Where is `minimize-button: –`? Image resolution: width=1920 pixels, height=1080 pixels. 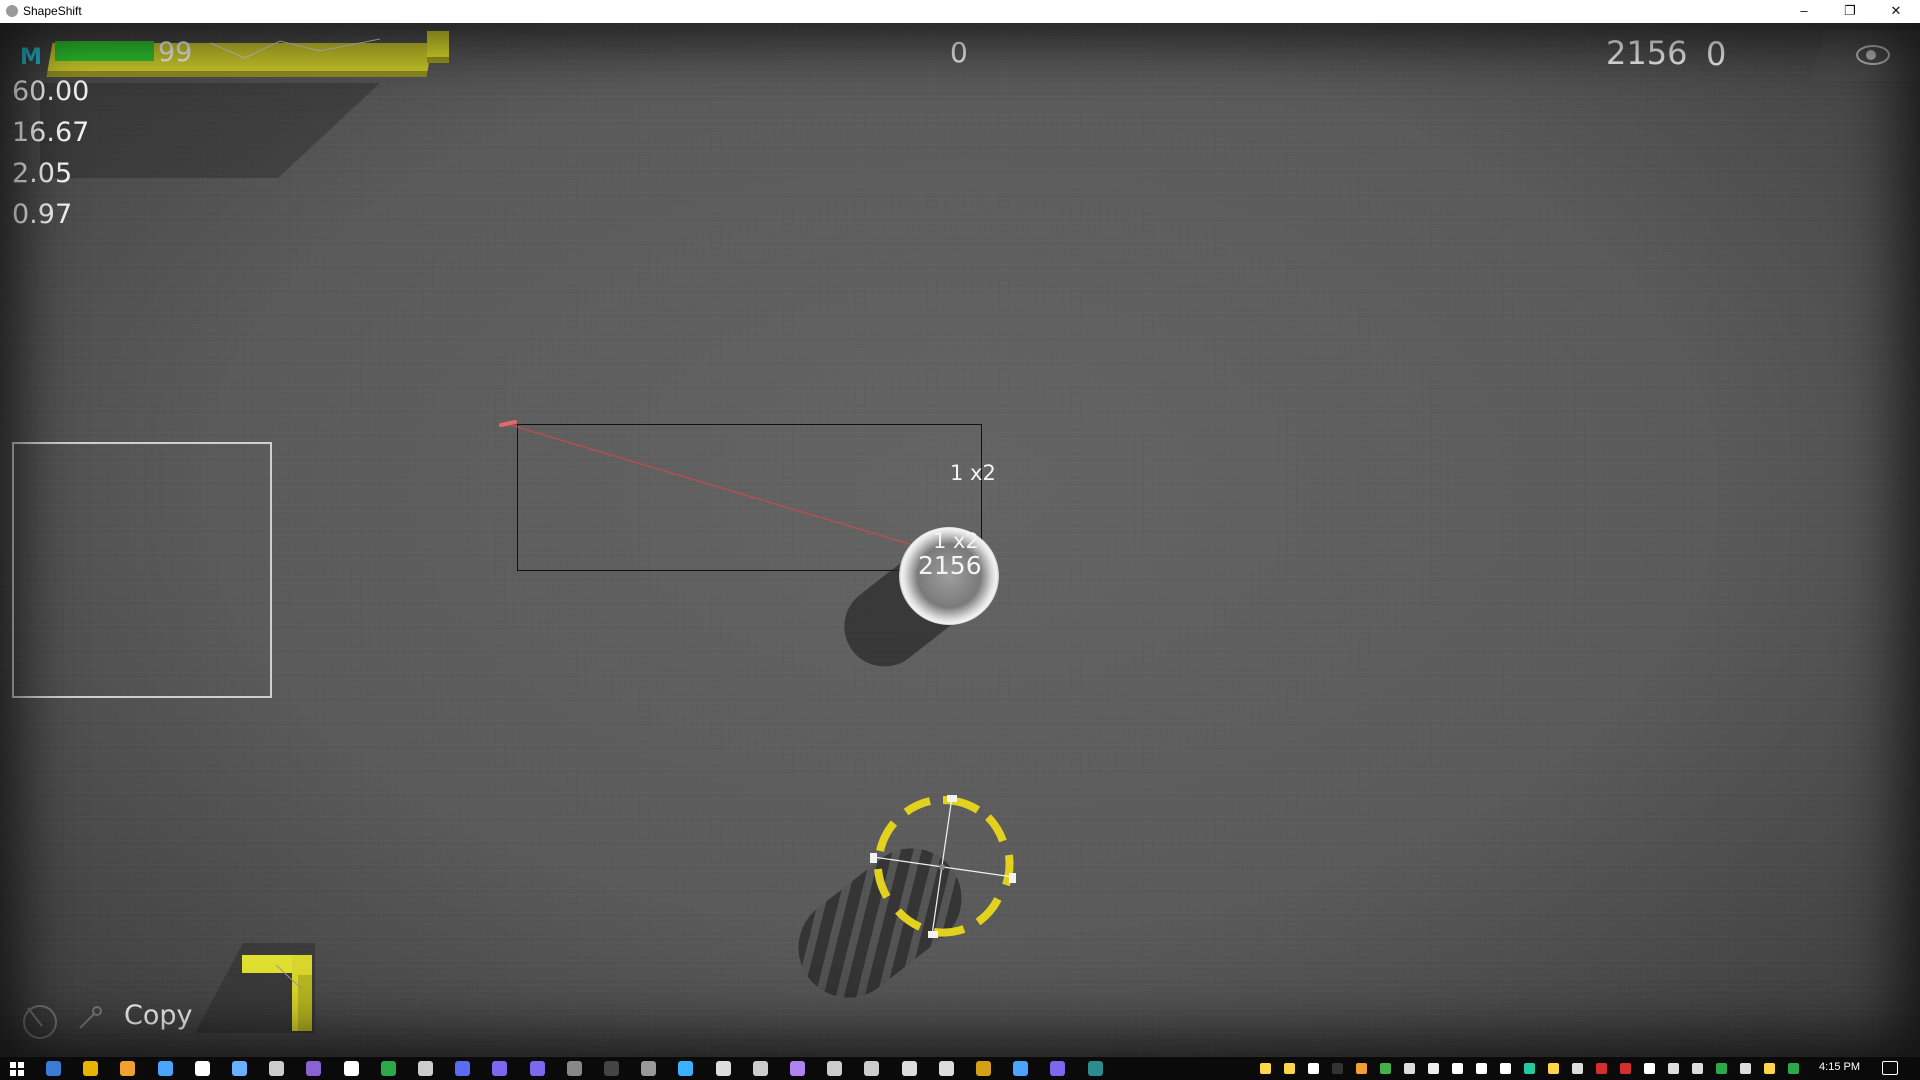
minimize-button: – is located at coordinates (1804, 11).